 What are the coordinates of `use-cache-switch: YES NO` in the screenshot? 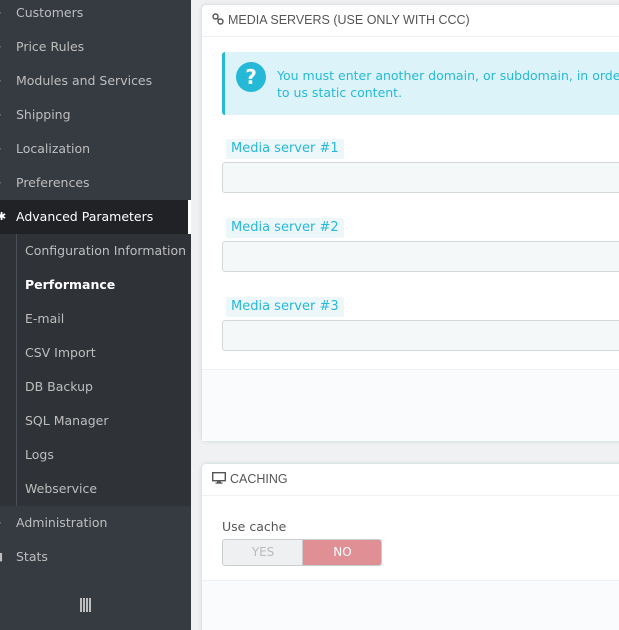 It's located at (302, 552).